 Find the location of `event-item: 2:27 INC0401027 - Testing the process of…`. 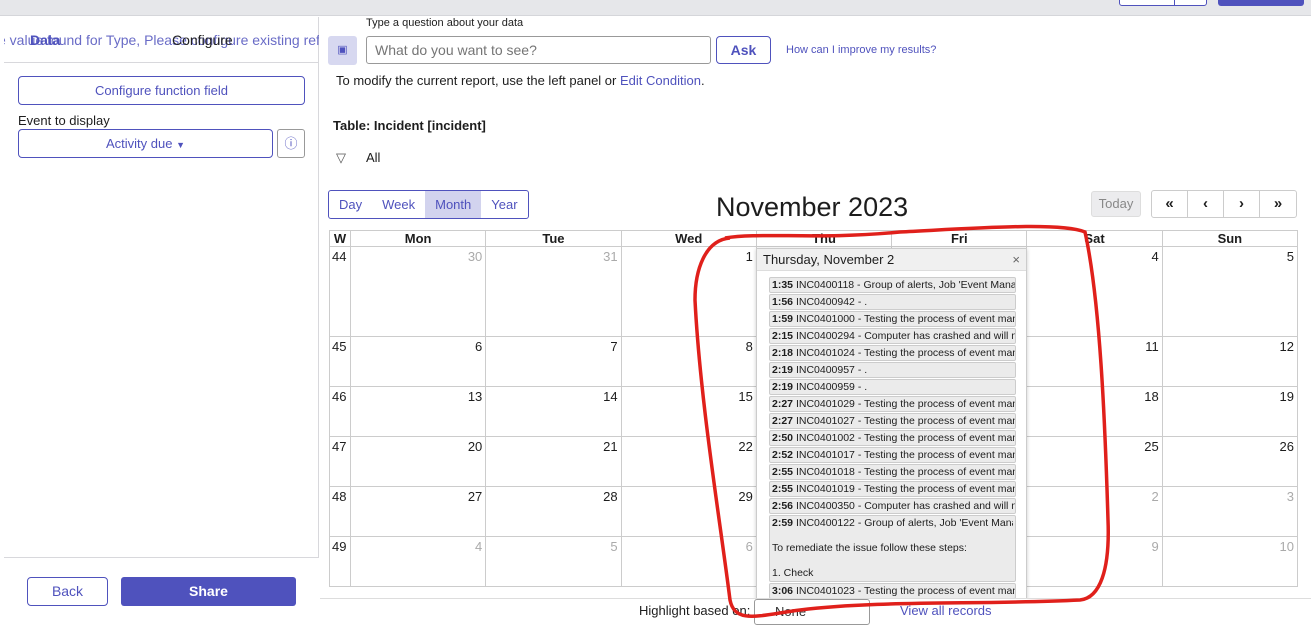

event-item: 2:27 INC0401027 - Testing the process of… is located at coordinates (892, 421).